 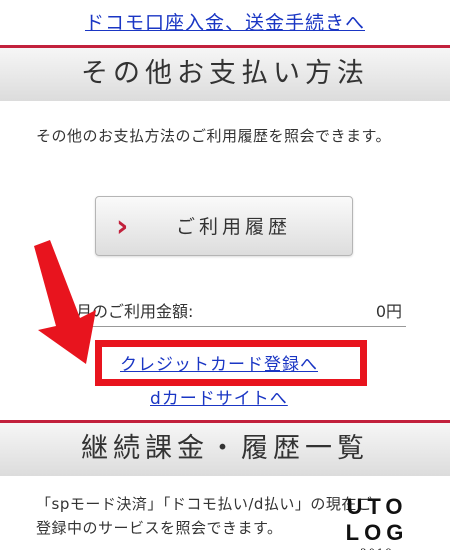 I want to click on watermark-title: UTO LOG, so click(x=377, y=519).